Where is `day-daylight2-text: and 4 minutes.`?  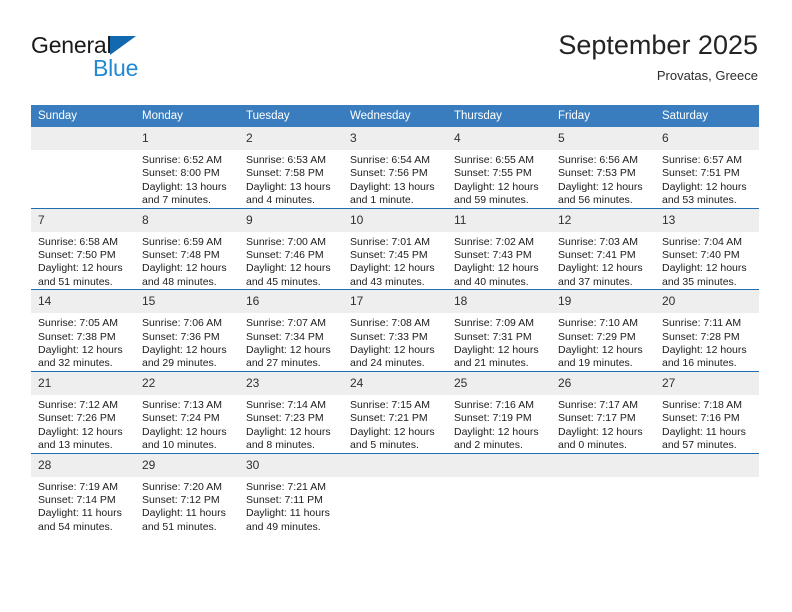 day-daylight2-text: and 4 minutes. is located at coordinates (280, 200).